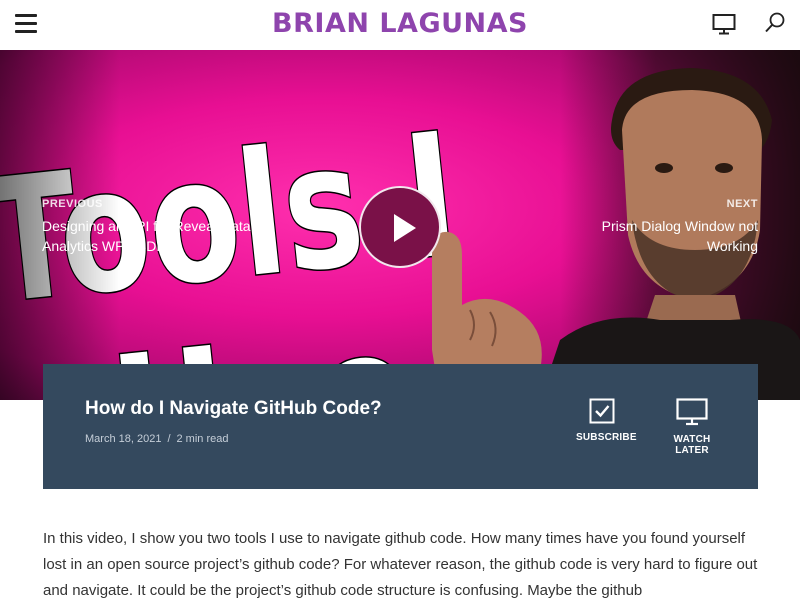 The height and width of the screenshot is (604, 800). I want to click on post-meta: March 18, 2021 / 2 min read, so click(156, 439).